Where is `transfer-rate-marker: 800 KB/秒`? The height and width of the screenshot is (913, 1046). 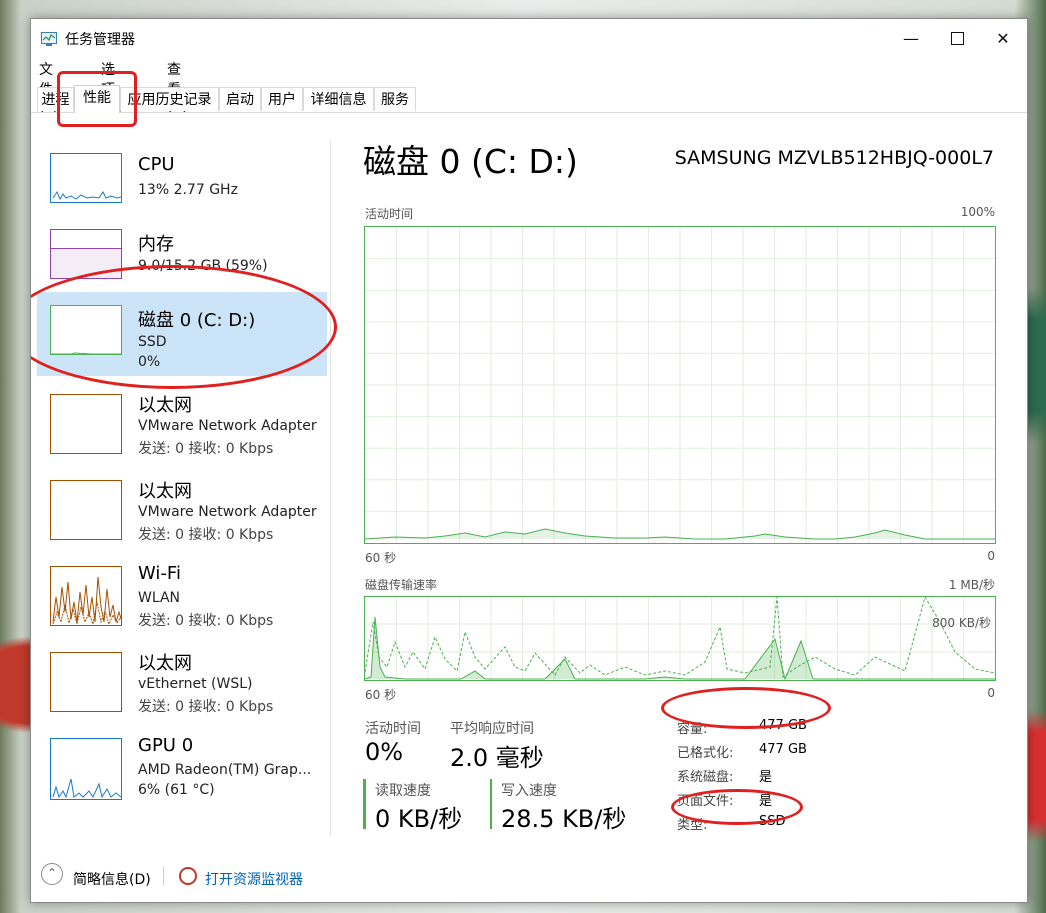 transfer-rate-marker: 800 KB/秒 is located at coordinates (961, 623).